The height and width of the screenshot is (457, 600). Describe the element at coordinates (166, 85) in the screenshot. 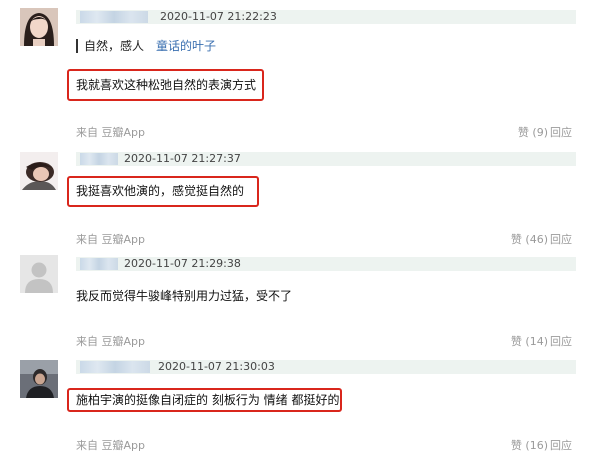

I see `comment-text: 我就喜欢这种松弛自然的表演方式` at that location.